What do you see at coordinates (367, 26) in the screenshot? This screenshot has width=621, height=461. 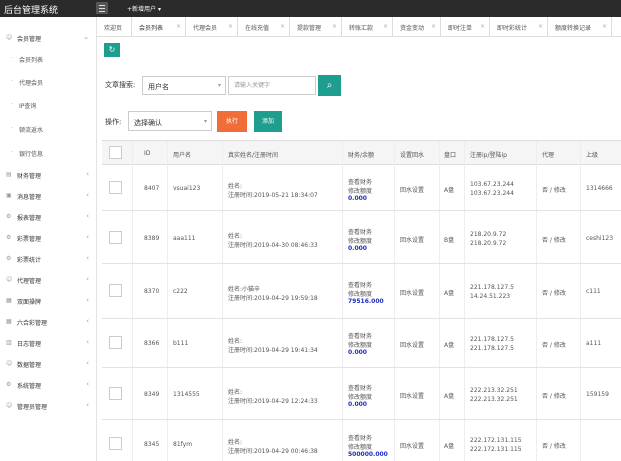 I see `tab-transfers: 转账汇款 ×` at bounding box center [367, 26].